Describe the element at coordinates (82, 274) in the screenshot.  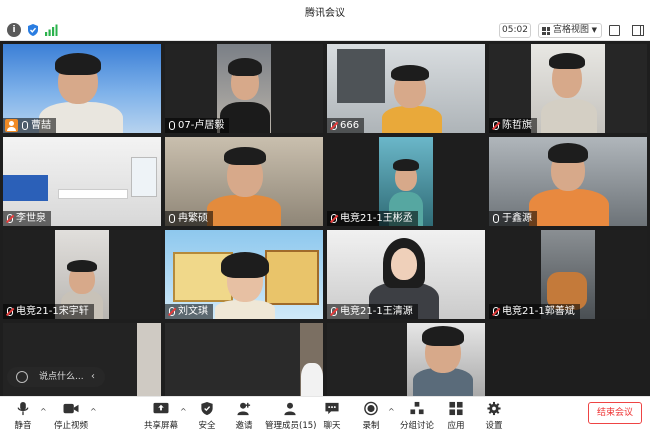
I see `video-tile: 电竞21-1宋宇轩` at that location.